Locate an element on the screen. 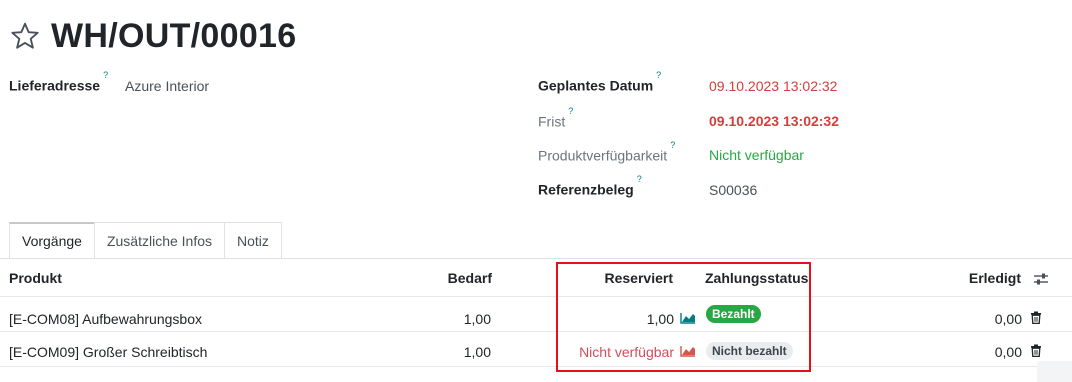 The width and height of the screenshot is (1072, 382). availability-value: Nicht verfügbar is located at coordinates (756, 155).